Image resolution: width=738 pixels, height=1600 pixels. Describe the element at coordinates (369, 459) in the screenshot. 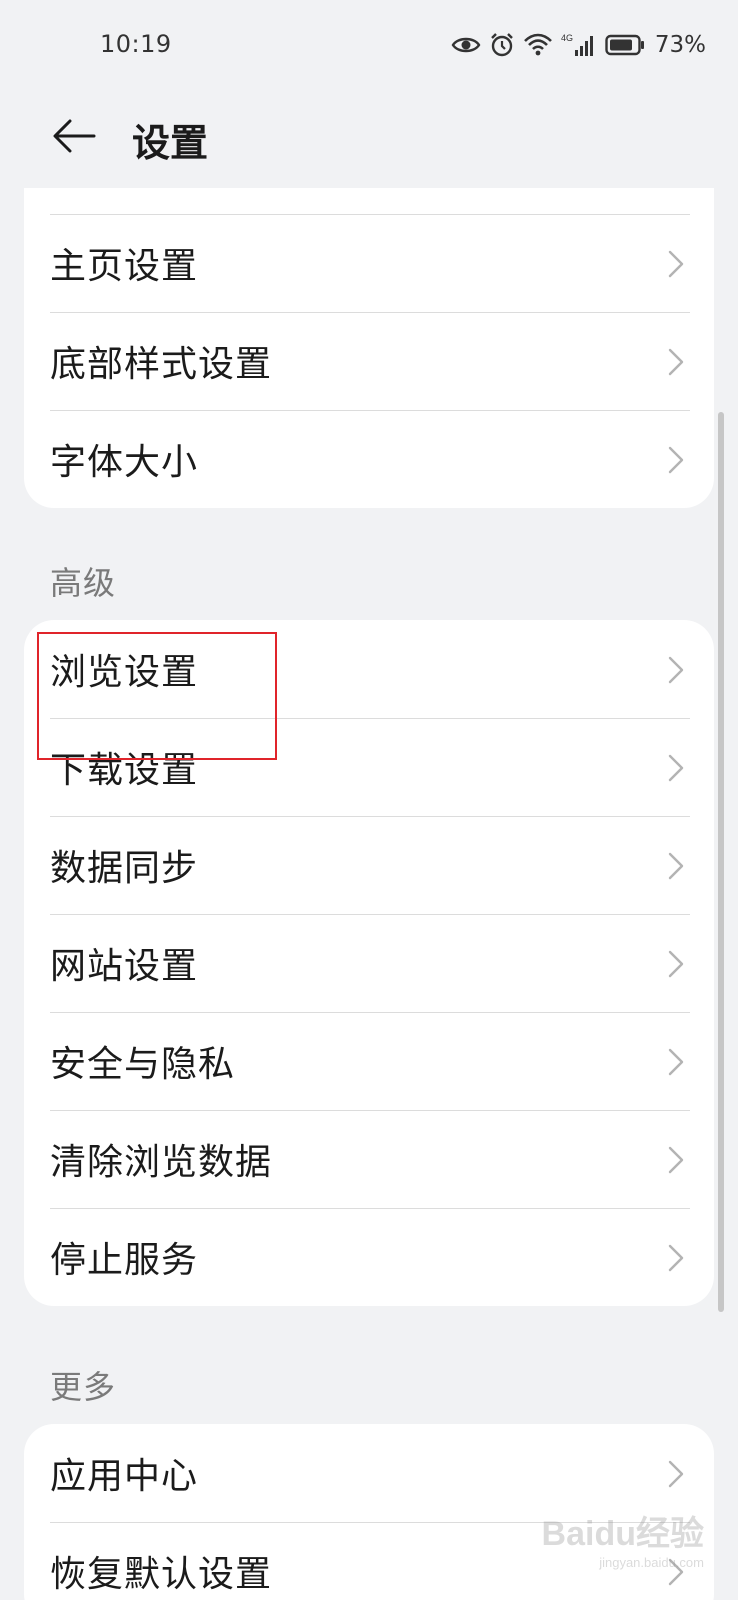

I see `list-item-font-size: 字体大小` at that location.